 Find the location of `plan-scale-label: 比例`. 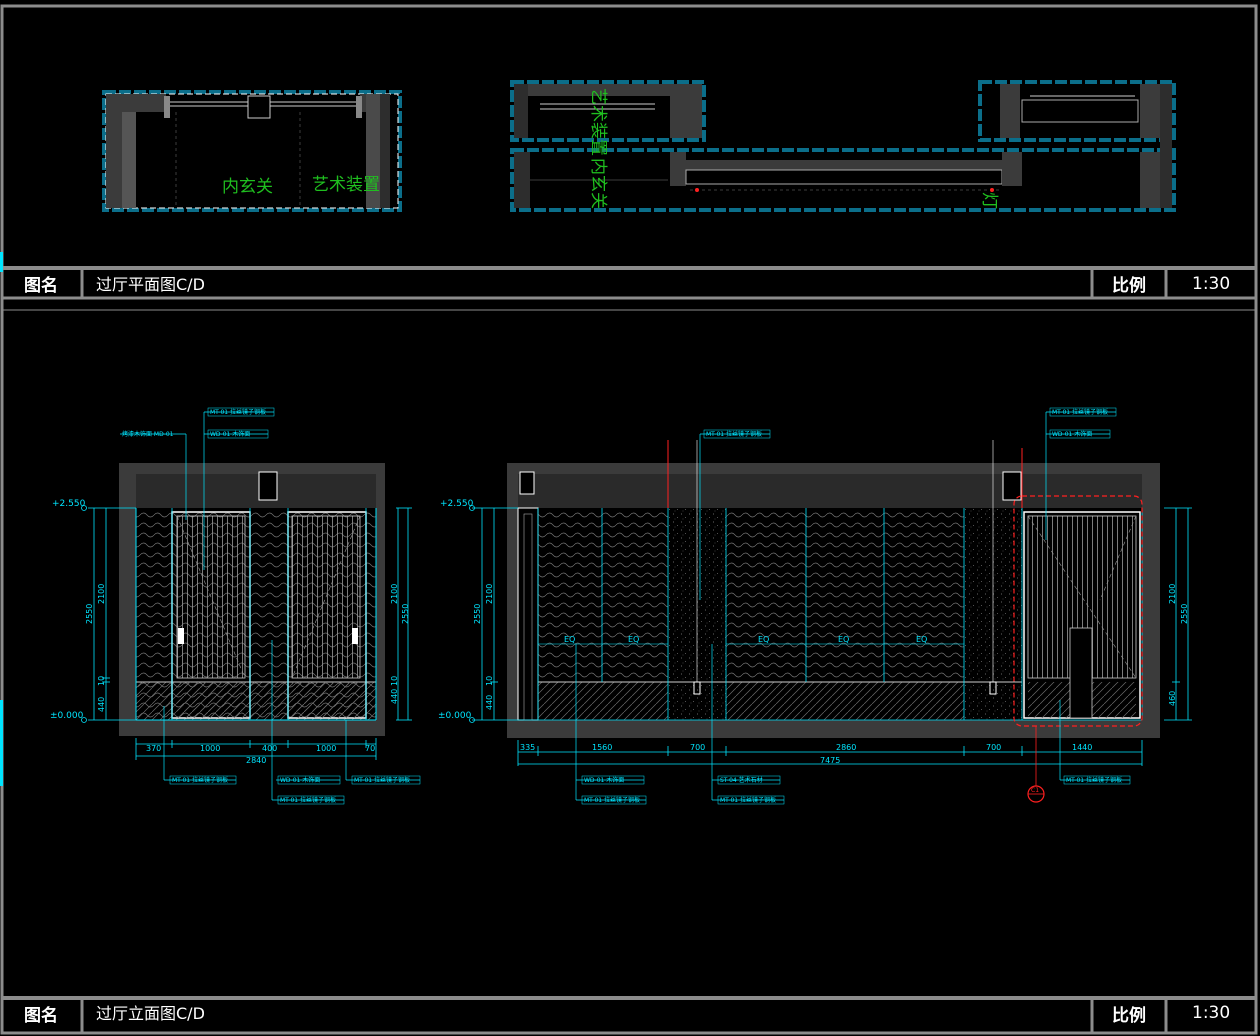

plan-scale-label: 比例 is located at coordinates (1129, 285).